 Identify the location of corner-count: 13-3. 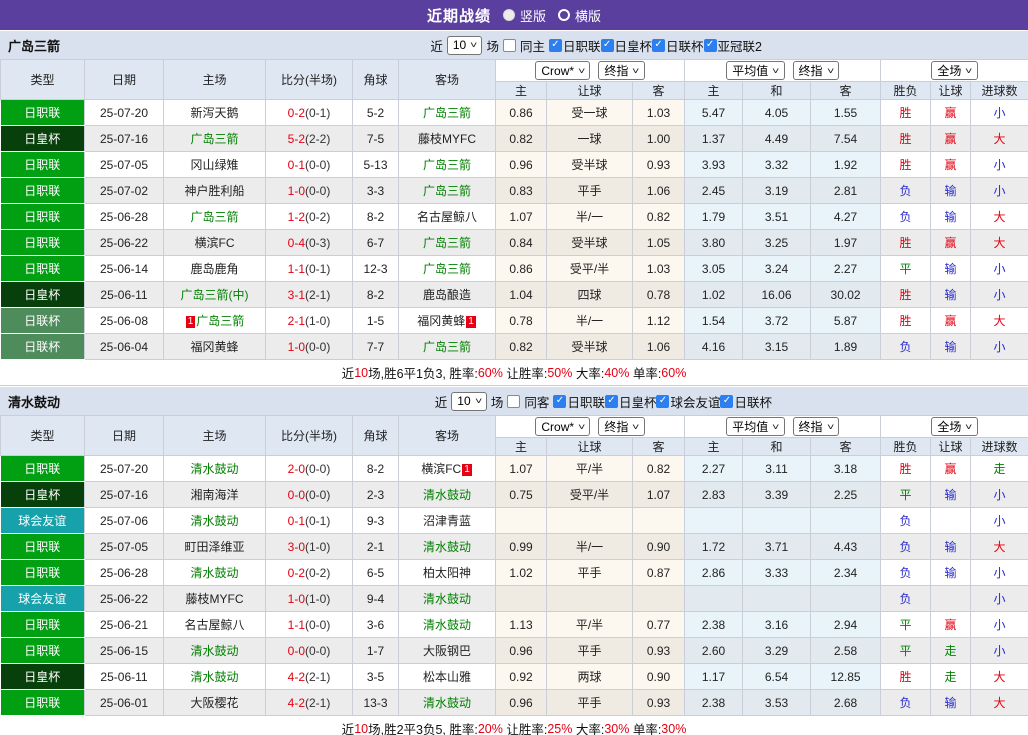
(375, 702).